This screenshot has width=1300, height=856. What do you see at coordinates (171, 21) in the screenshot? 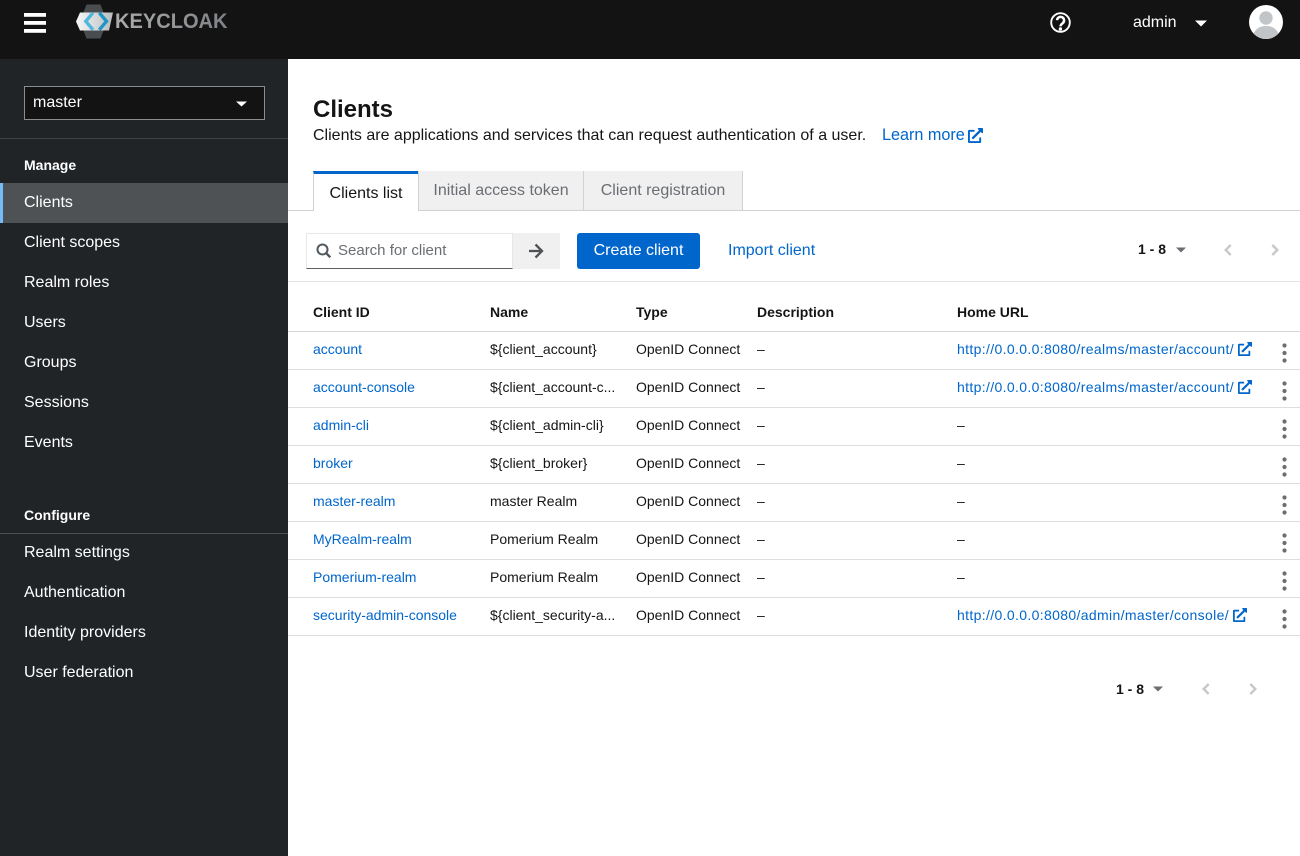
I see `svg-text: KEYCLOAK` at bounding box center [171, 21].